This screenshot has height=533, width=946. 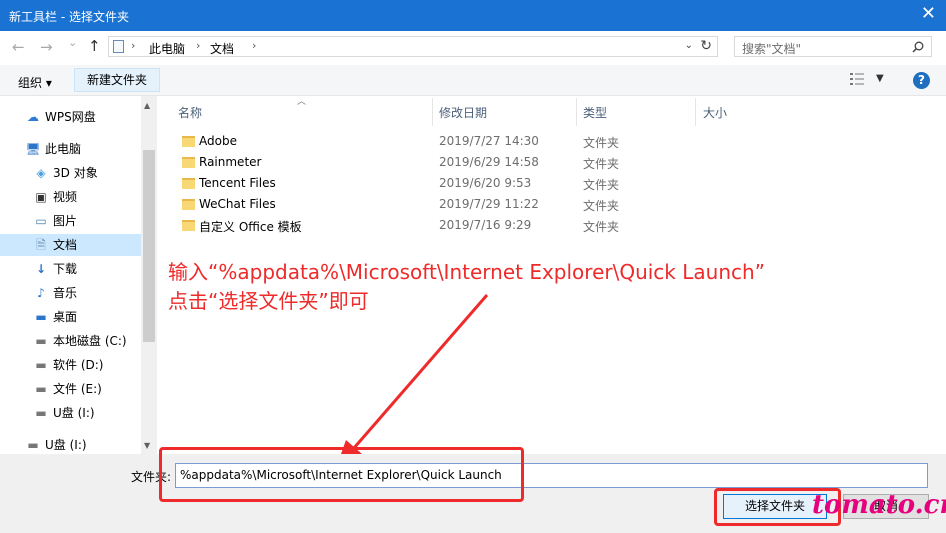 What do you see at coordinates (489, 141) in the screenshot?
I see `file-date: 2019/7/27 14:30` at bounding box center [489, 141].